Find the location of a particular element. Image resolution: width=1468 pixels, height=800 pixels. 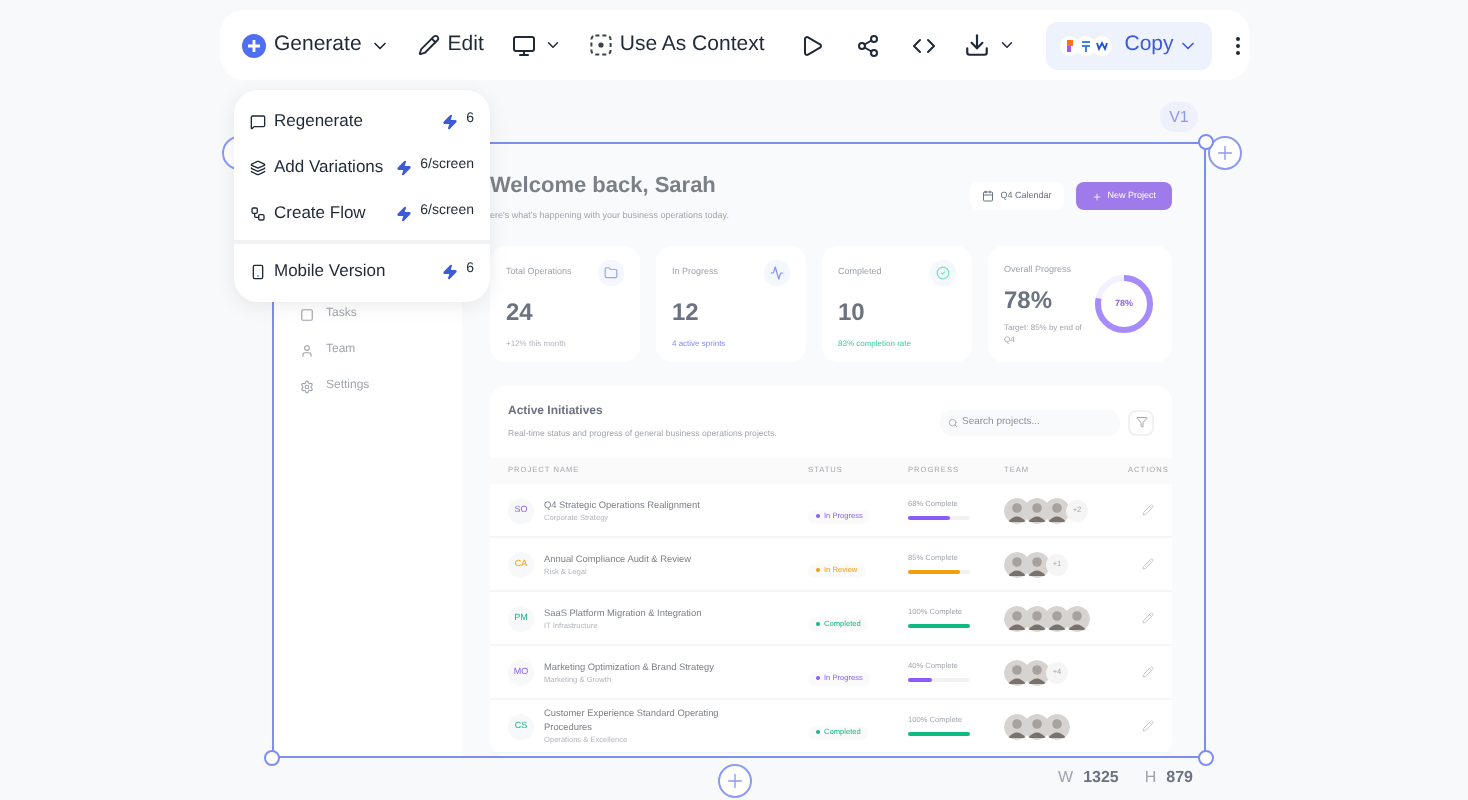

version-badge: V1 is located at coordinates (1179, 117).